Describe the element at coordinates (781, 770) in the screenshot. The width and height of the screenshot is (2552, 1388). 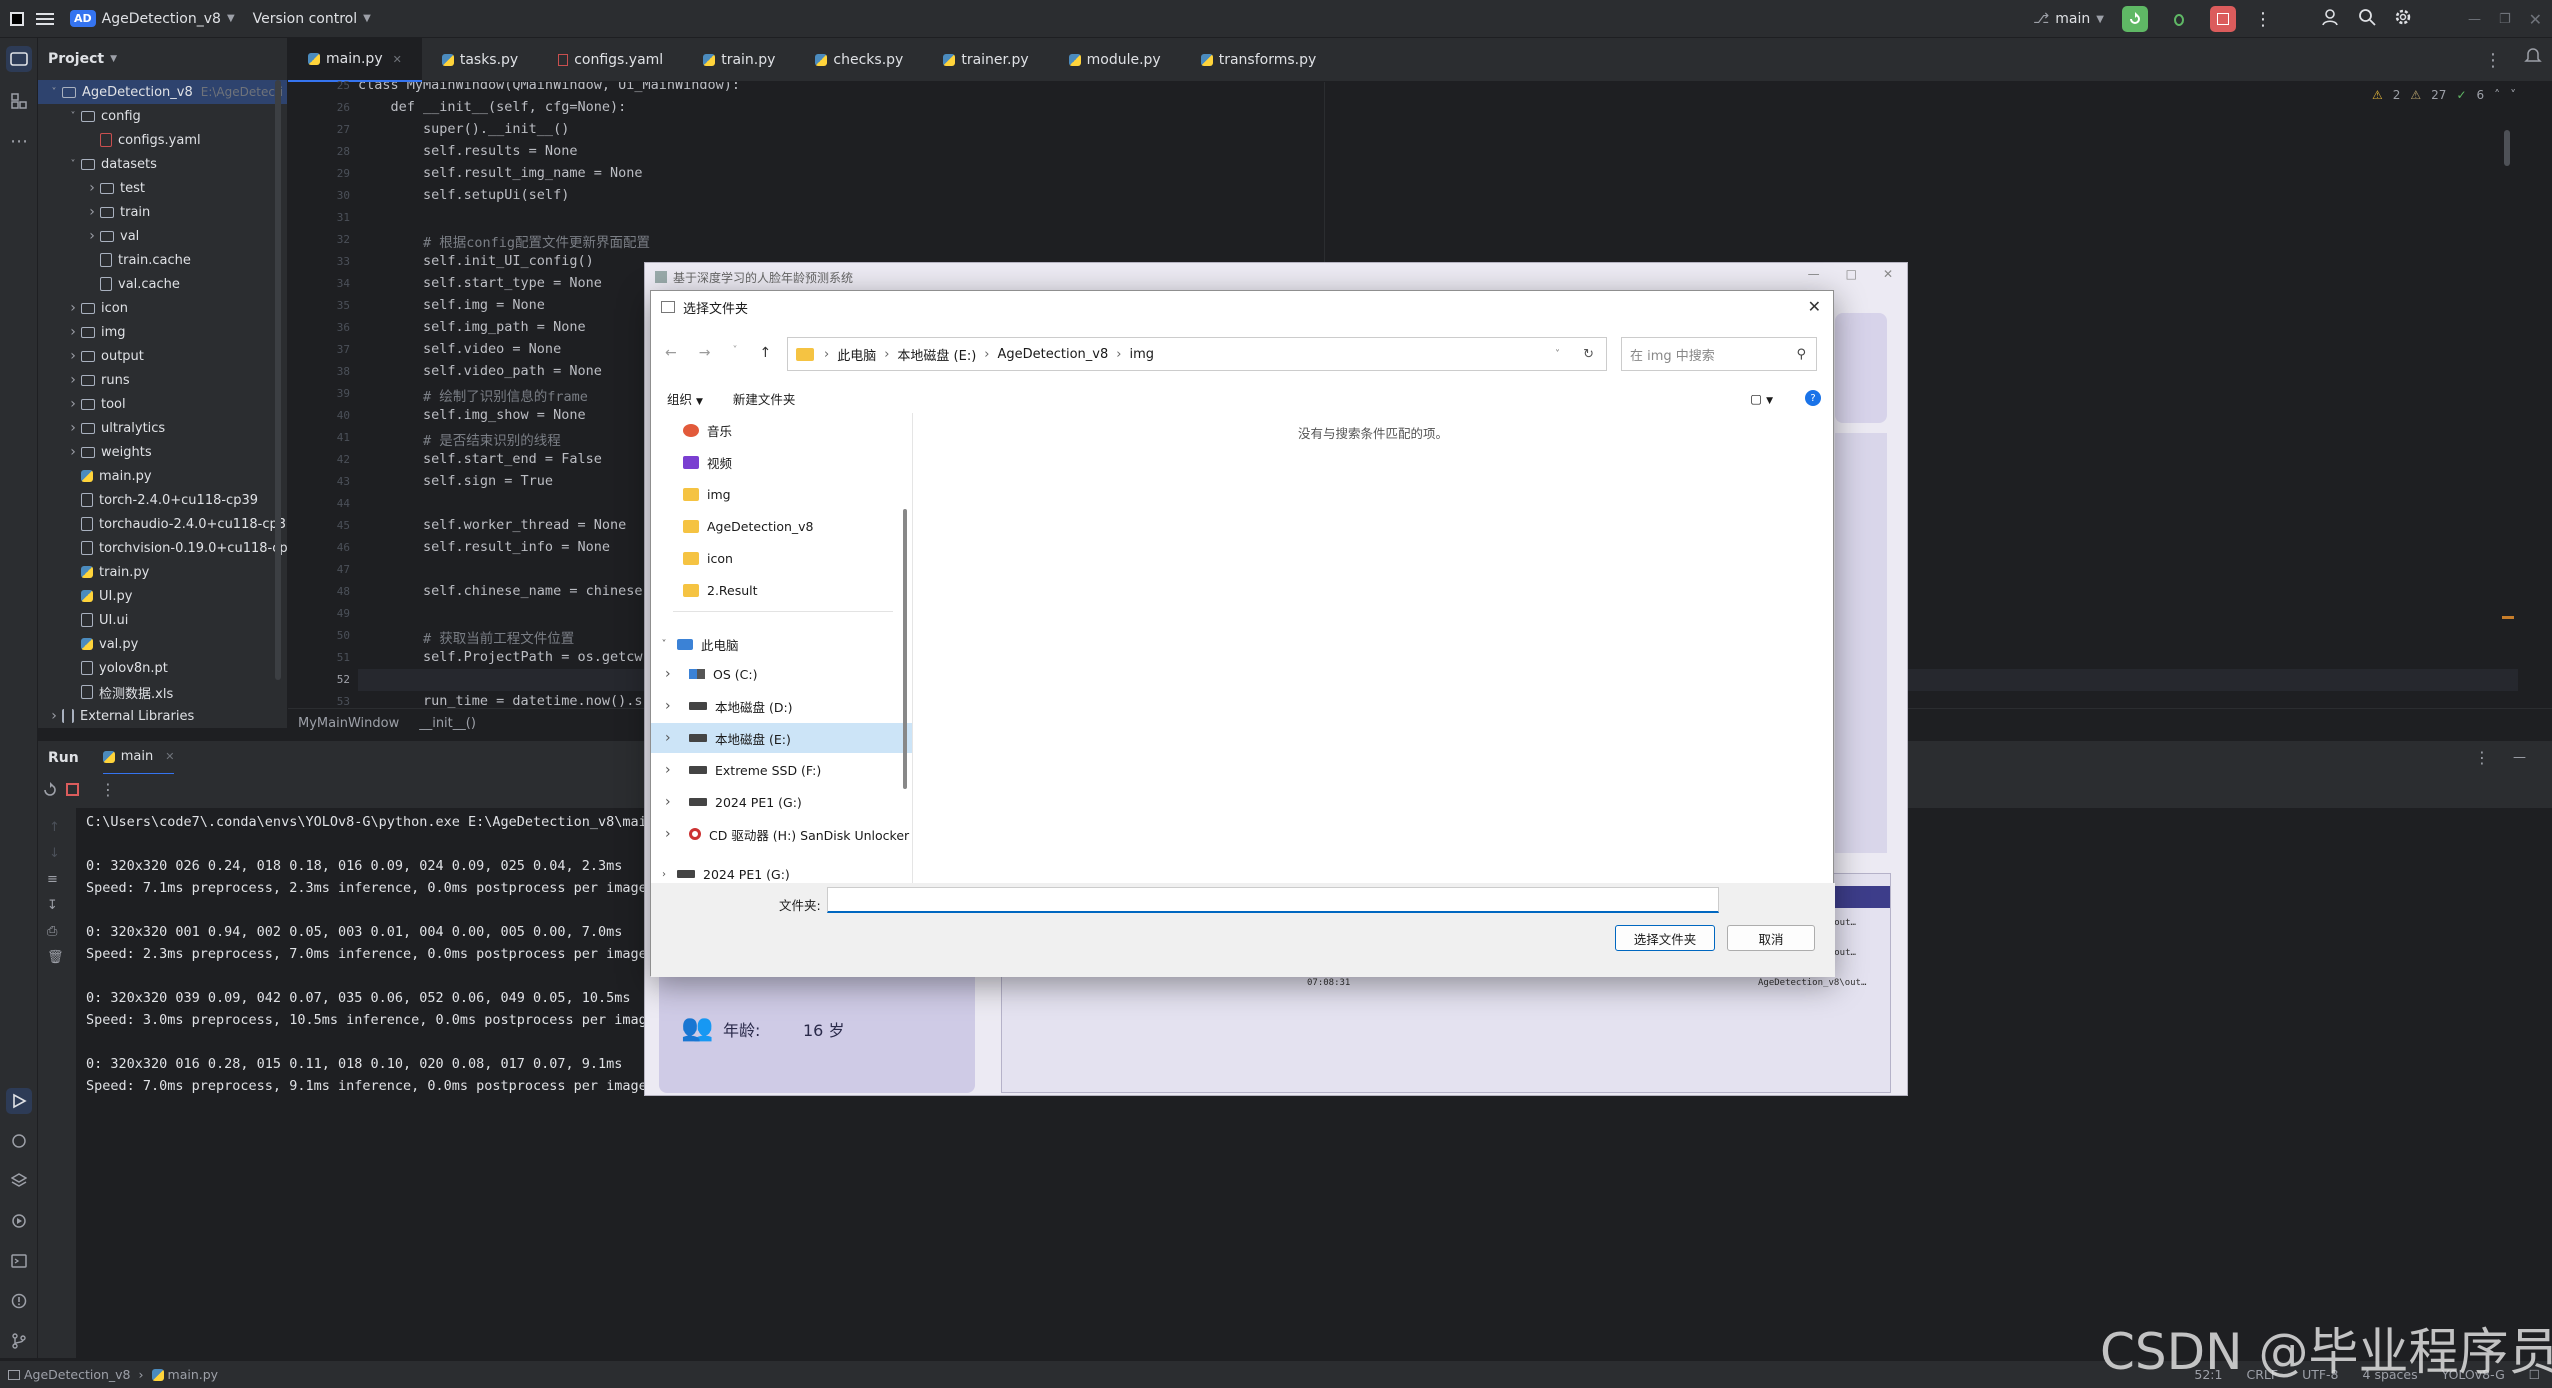
I see `nav-item-drive: › Extreme SSD (F:)` at that location.